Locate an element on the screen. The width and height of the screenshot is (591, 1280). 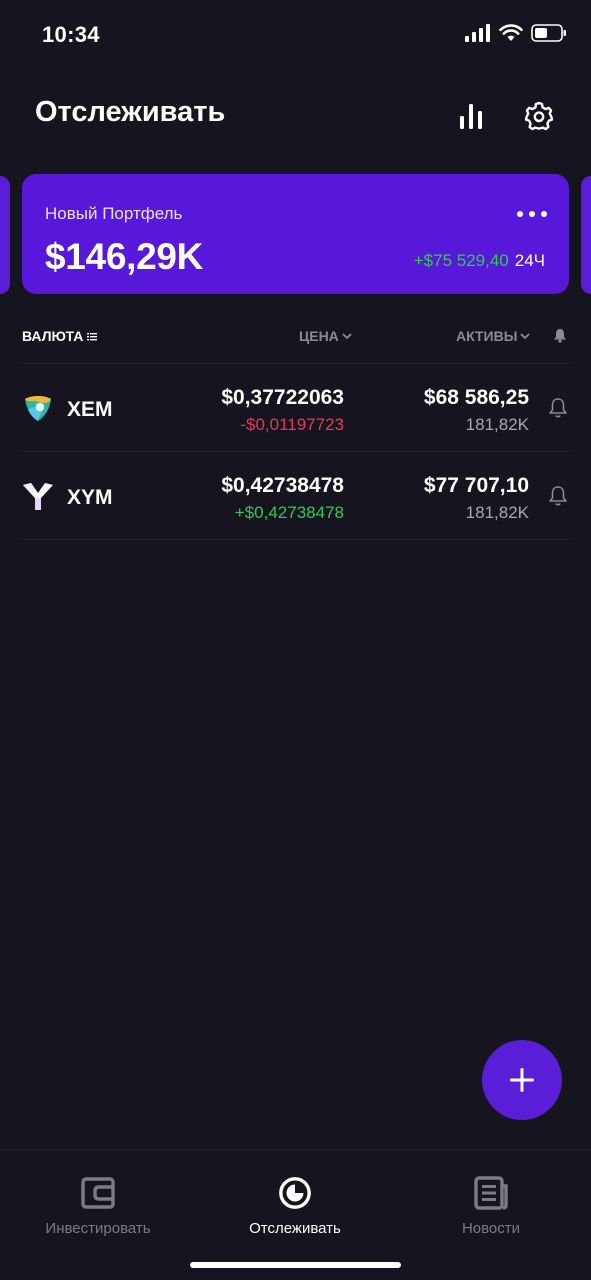
portfolio-change: +$75 529,40 24Ч is located at coordinates (479, 261).